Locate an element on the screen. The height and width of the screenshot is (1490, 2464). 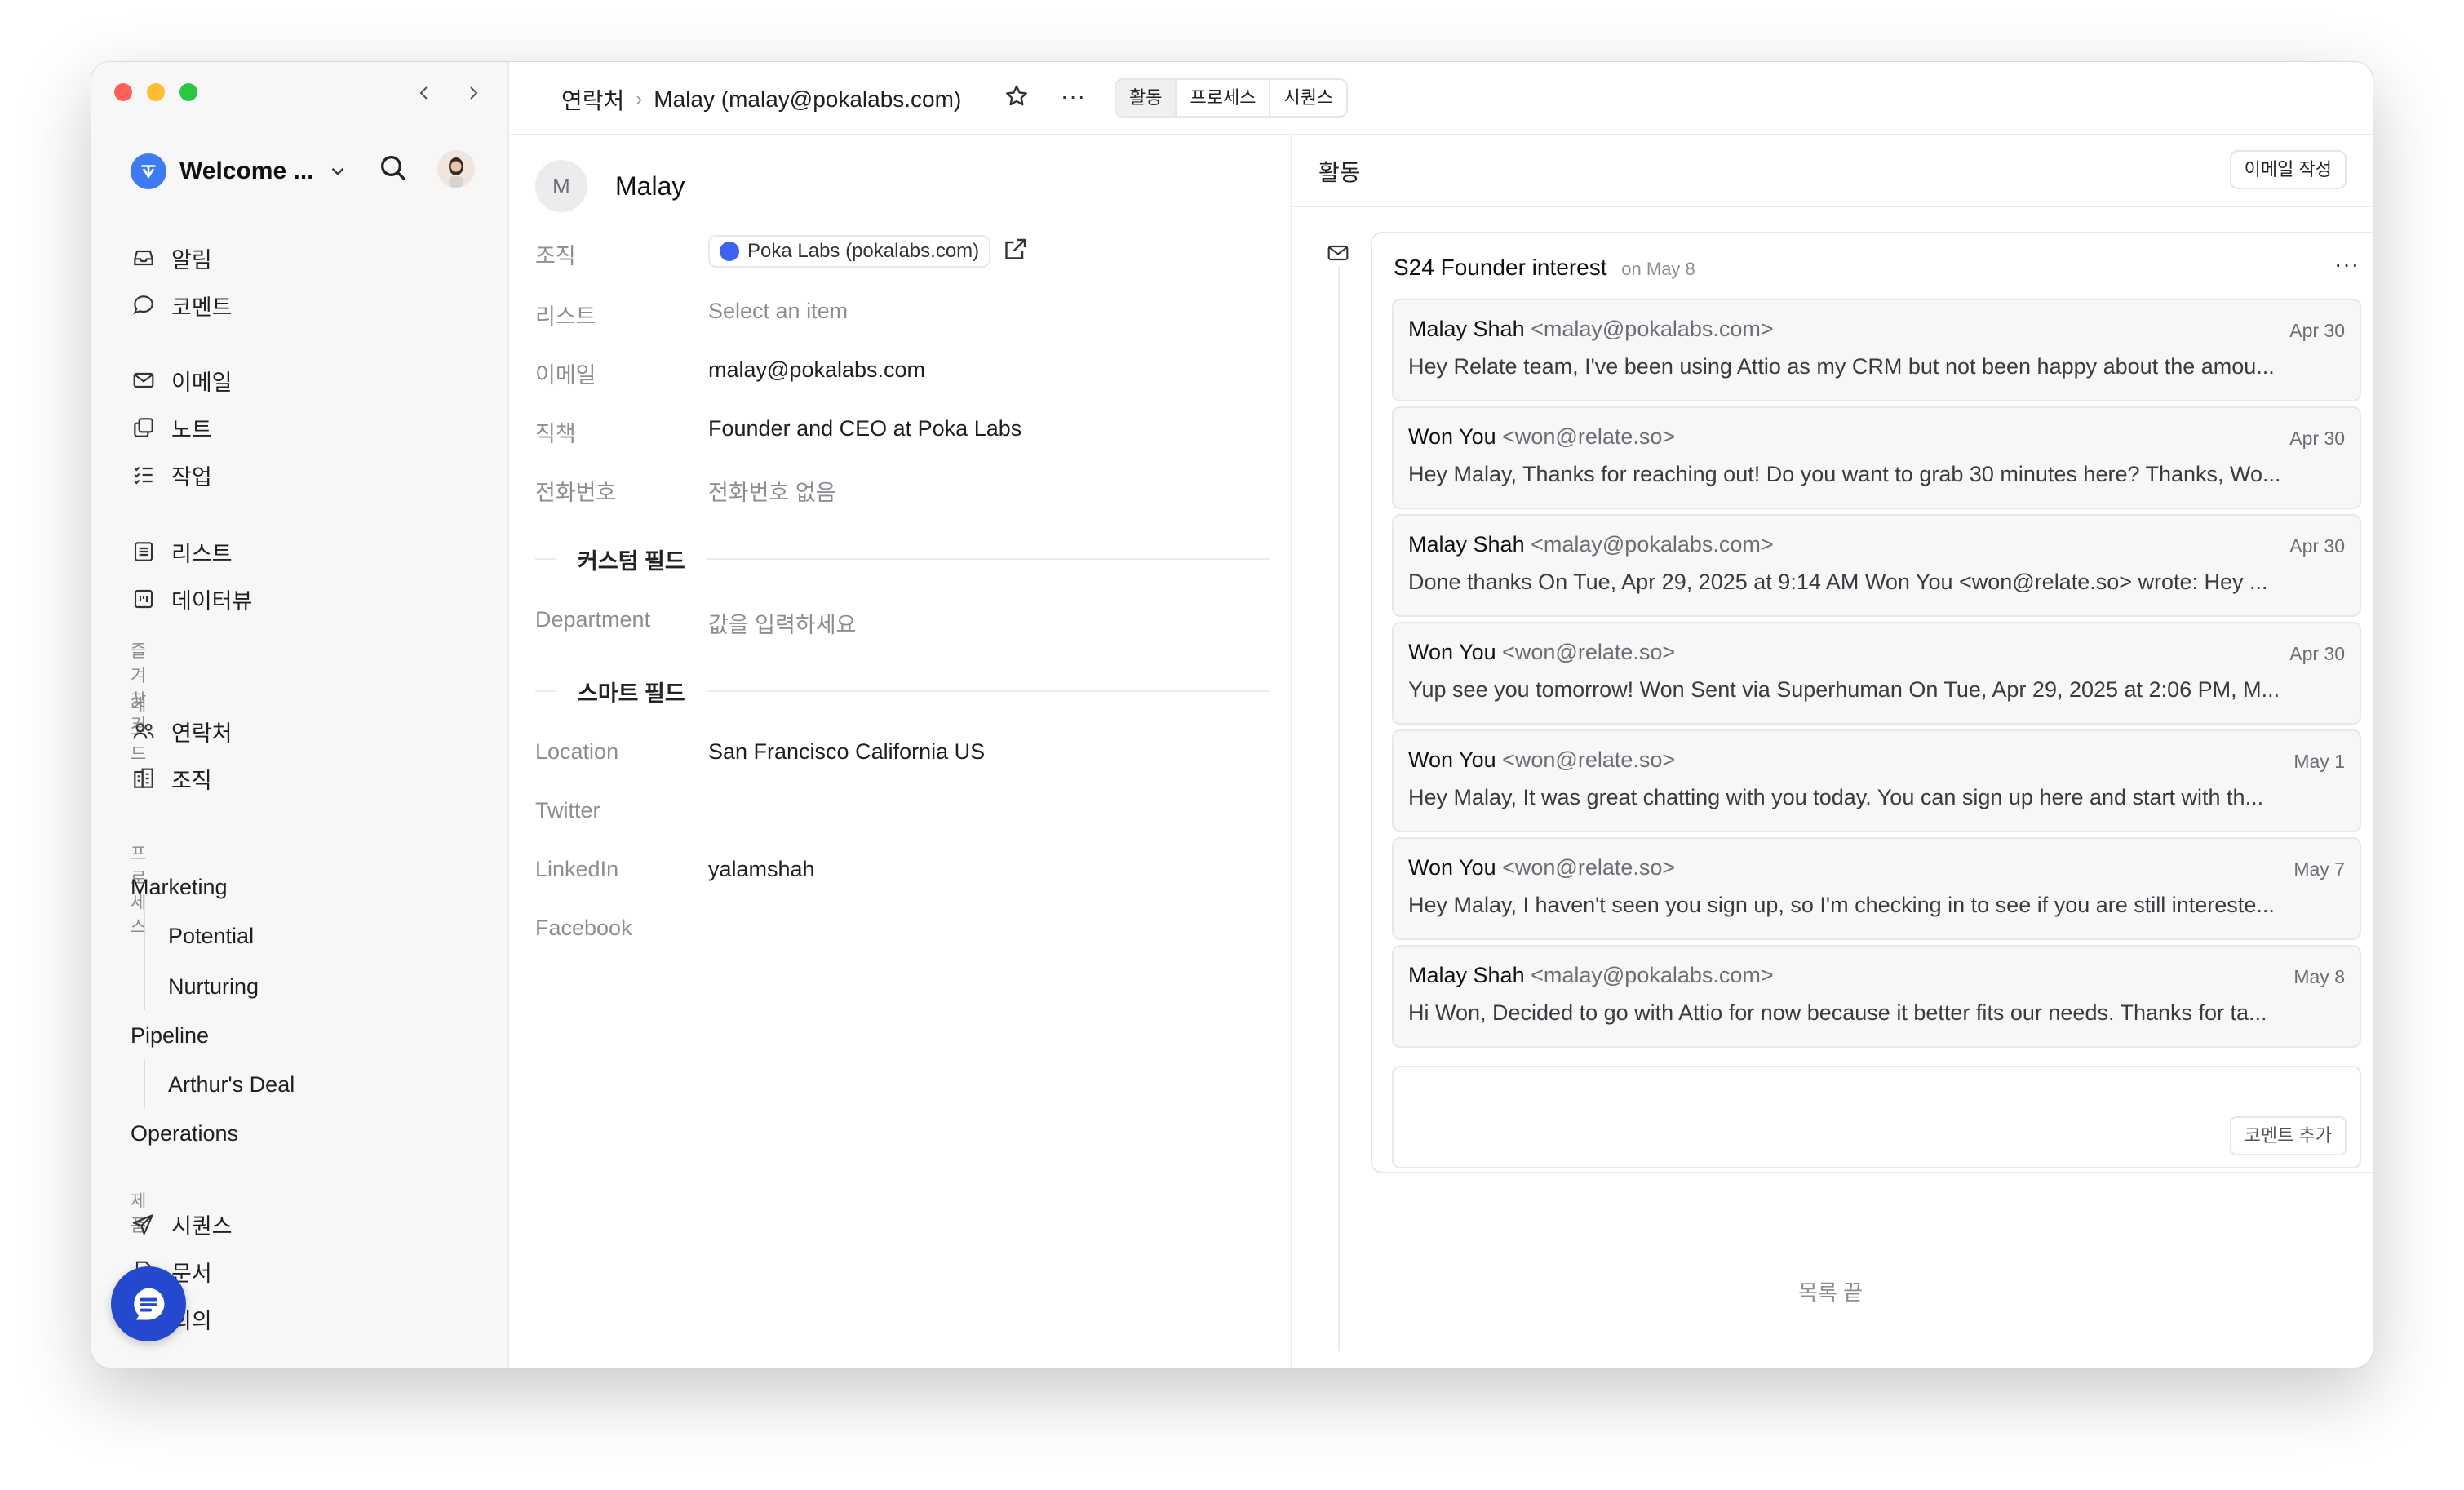
sidebar-item-contacts: 연락처 is located at coordinates (182, 731).